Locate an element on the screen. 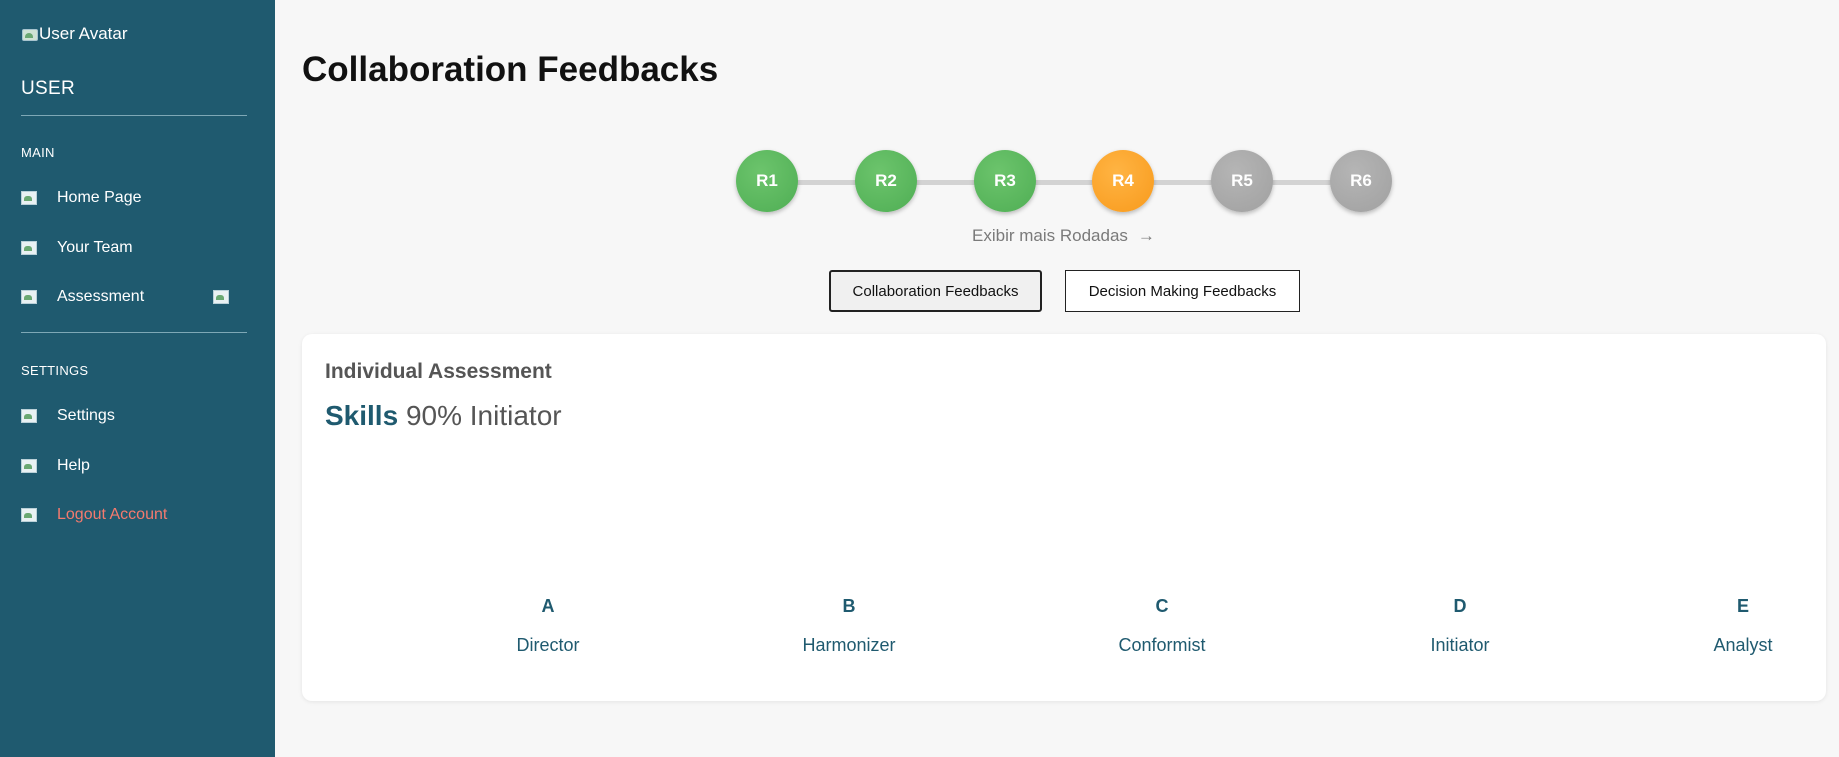  sidebar-item-home: Home Page is located at coordinates (134, 198).